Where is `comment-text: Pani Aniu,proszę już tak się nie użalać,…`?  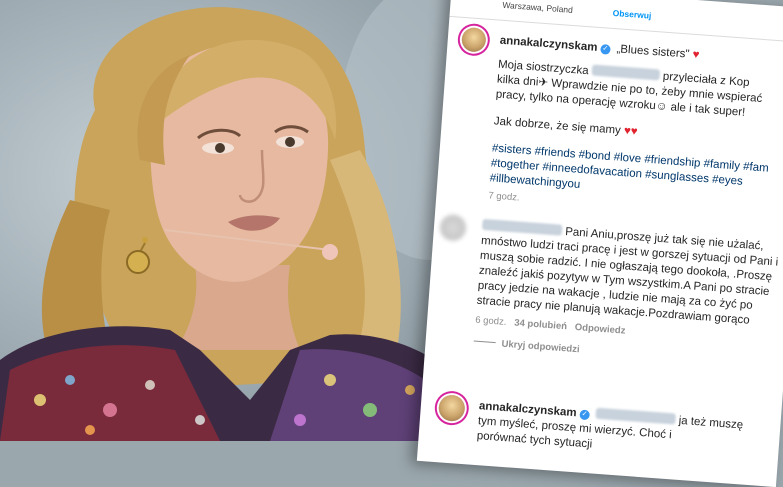 comment-text: Pani Aniu,proszę już tak się nie użalać,… is located at coordinates (627, 276).